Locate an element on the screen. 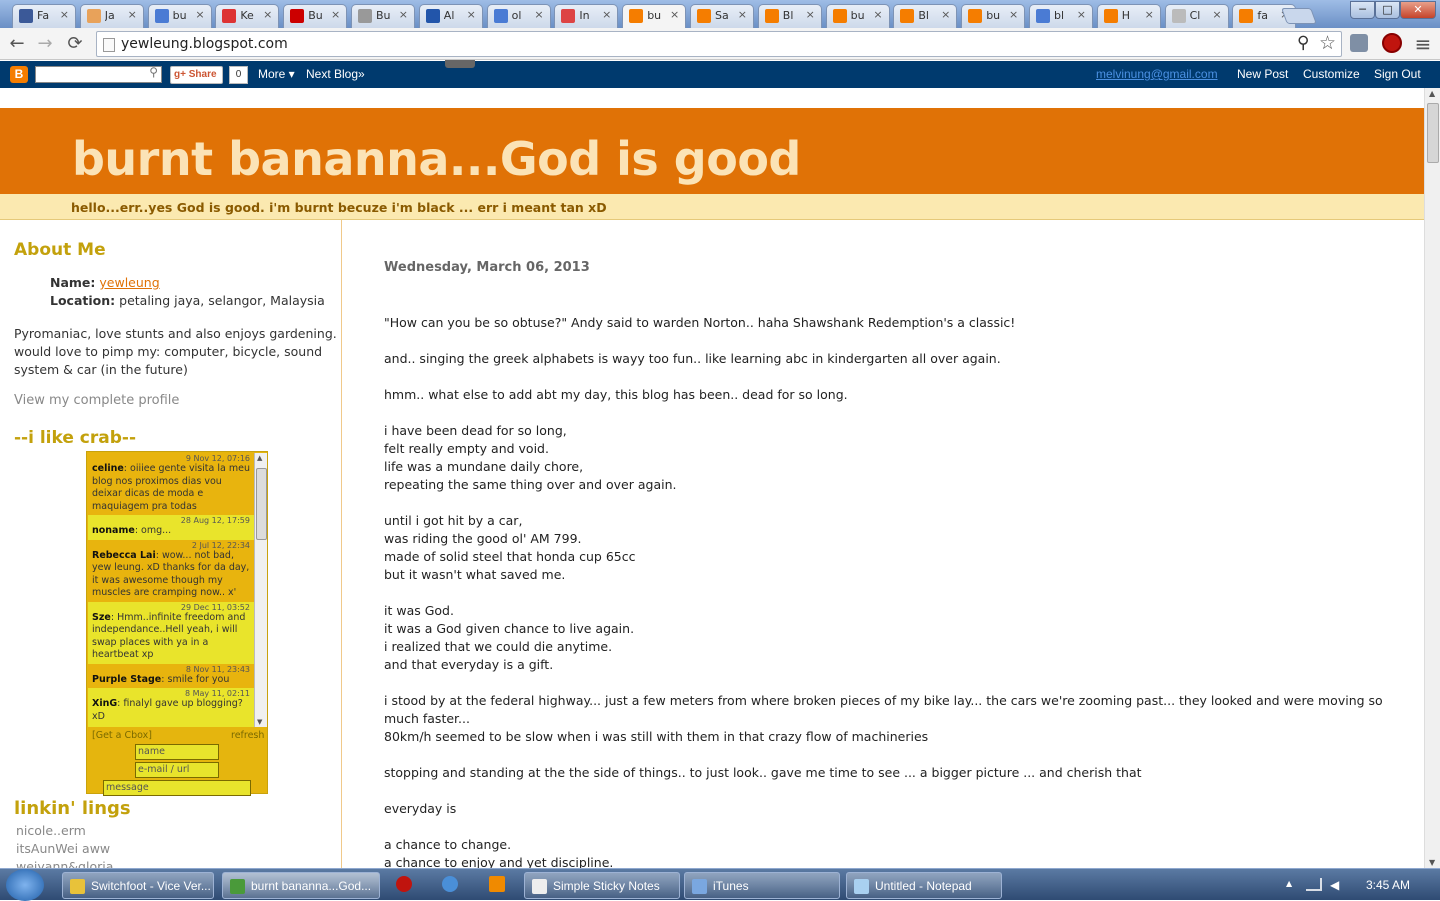 The height and width of the screenshot is (901, 1440). zoom-icon: ⚲ is located at coordinates (1303, 43).